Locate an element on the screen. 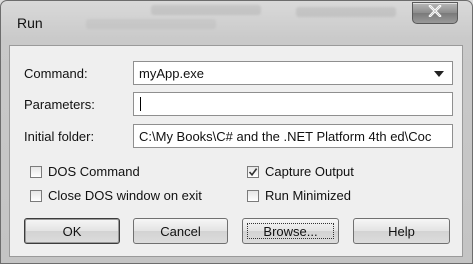 This screenshot has width=473, height=264. capture-output-checkbox: Capture Output is located at coordinates (300, 171).